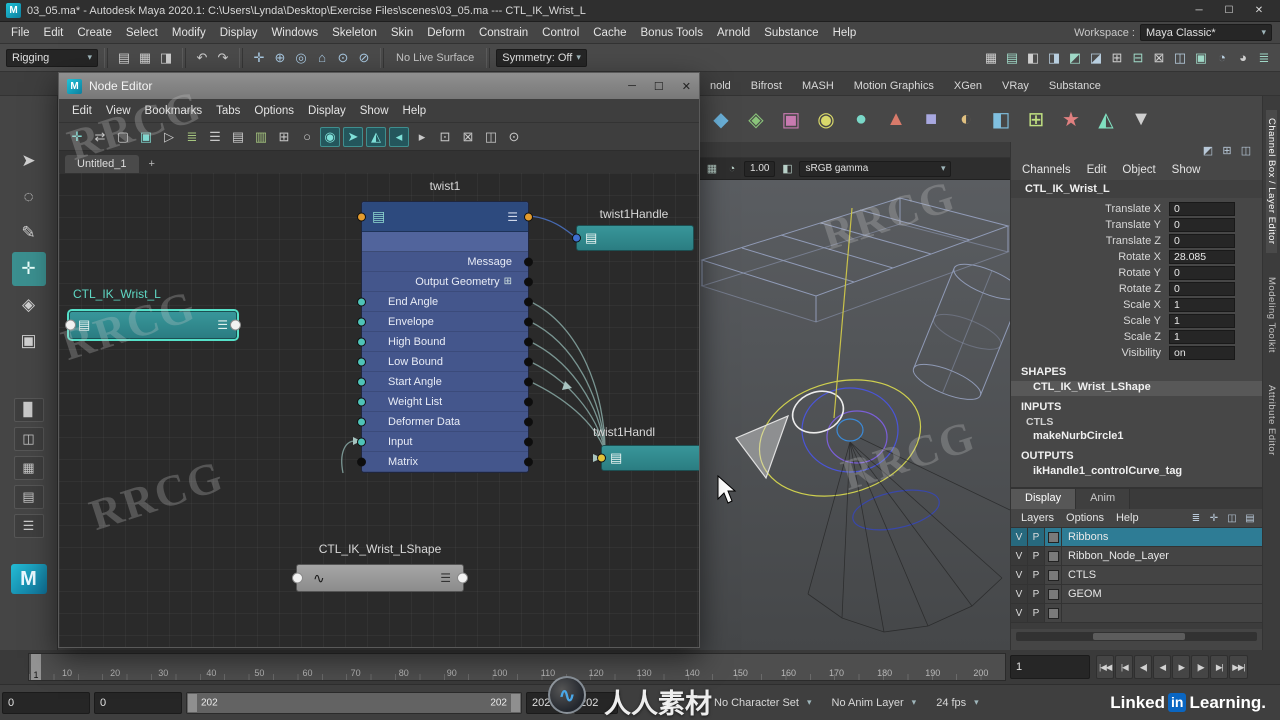 The width and height of the screenshot is (1280, 720). Describe the element at coordinates (1136, 556) in the screenshot. I see `layer-row: V P Ribbon_Node_Layer` at that location.